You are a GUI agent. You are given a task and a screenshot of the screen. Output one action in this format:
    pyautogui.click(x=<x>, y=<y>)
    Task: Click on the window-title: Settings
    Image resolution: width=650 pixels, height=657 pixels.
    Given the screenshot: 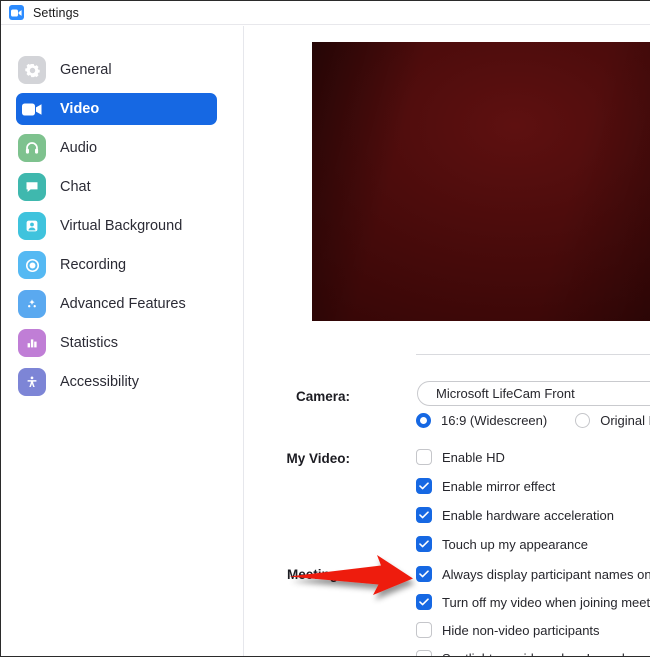 What is the action you would take?
    pyautogui.click(x=56, y=12)
    